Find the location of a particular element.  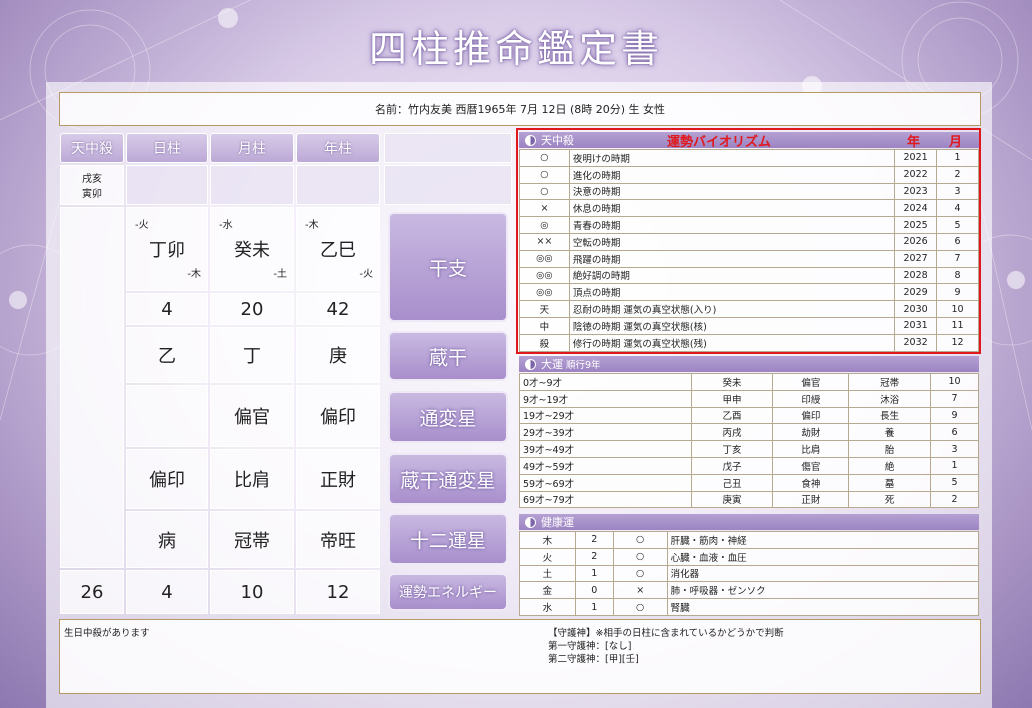

biorhythm-row: 中陰徳の時期 運気の真空状態(核) 2031 11 is located at coordinates (749, 325).